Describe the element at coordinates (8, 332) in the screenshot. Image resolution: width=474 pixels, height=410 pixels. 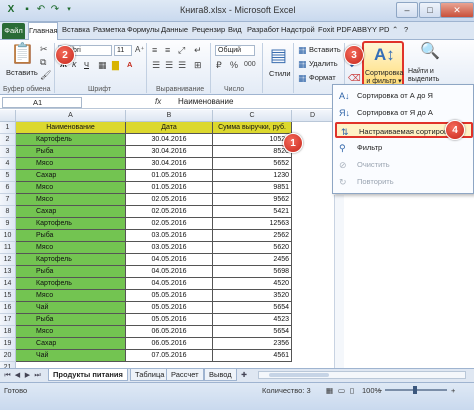
I see `row-header: 18` at that location.